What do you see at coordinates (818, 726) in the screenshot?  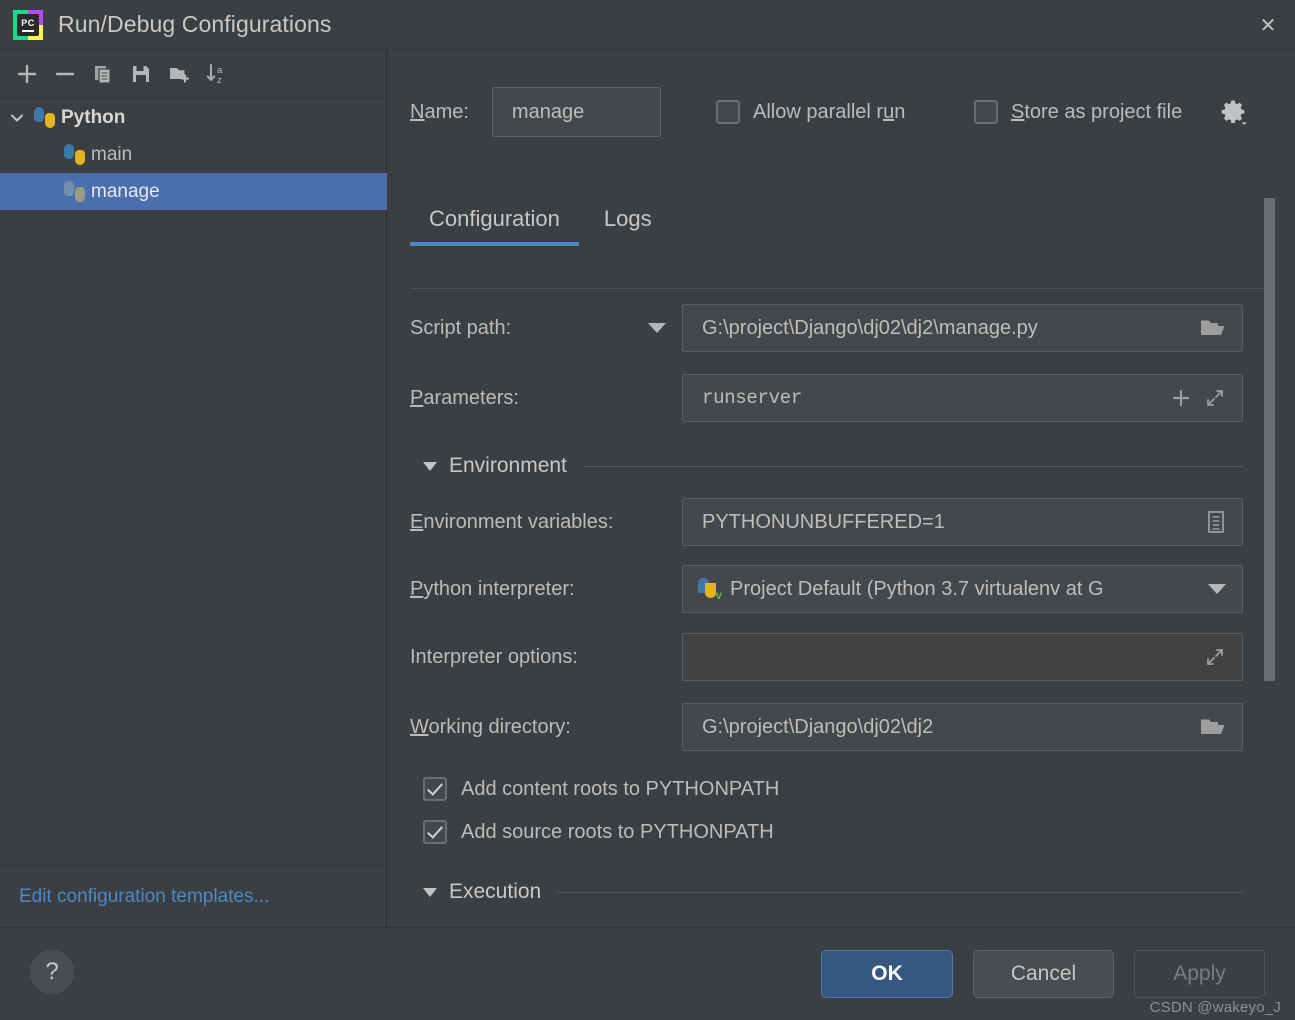 I see `working-directory-value: G:\project\Django\dj02\dj2` at bounding box center [818, 726].